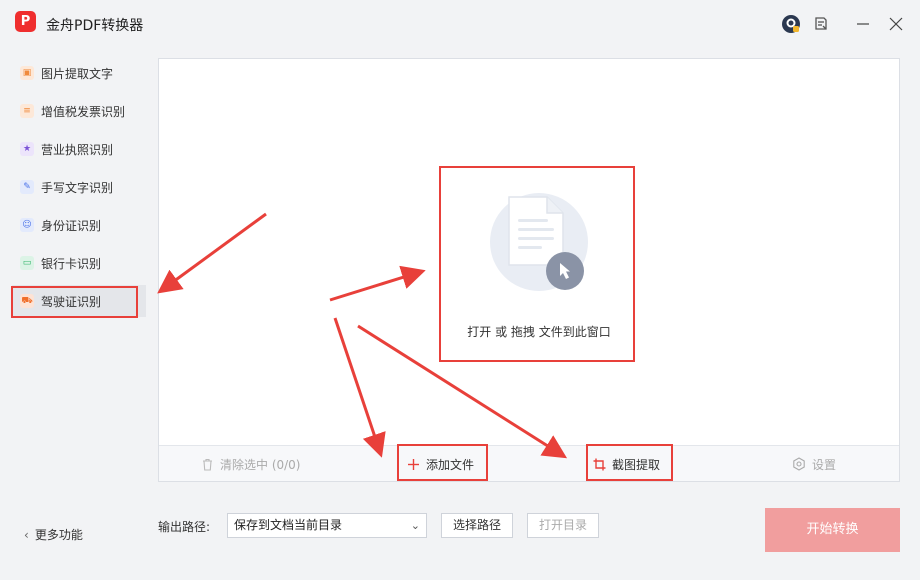 This screenshot has height=580, width=920. Describe the element at coordinates (27, 149) in the screenshot. I see `license-icon: ★` at that location.